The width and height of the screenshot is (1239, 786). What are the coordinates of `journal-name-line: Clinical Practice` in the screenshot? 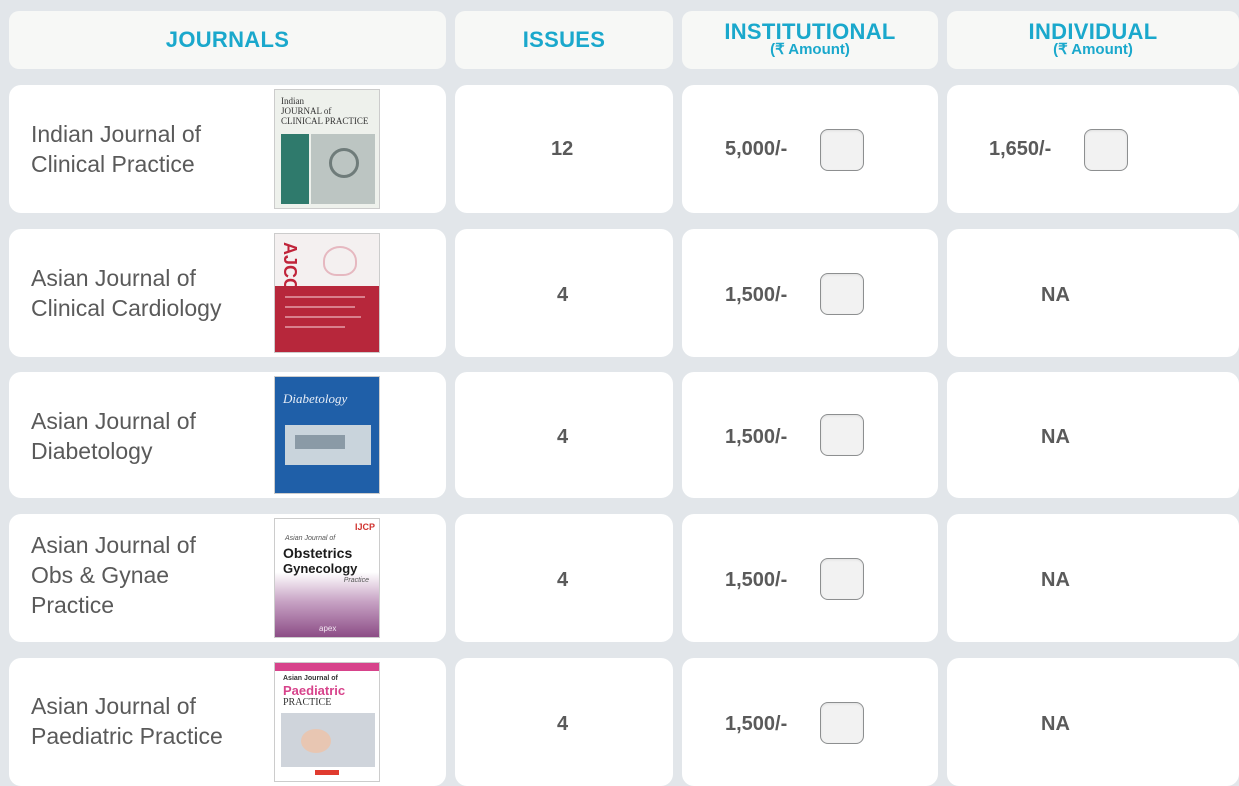 It's located at (113, 164).